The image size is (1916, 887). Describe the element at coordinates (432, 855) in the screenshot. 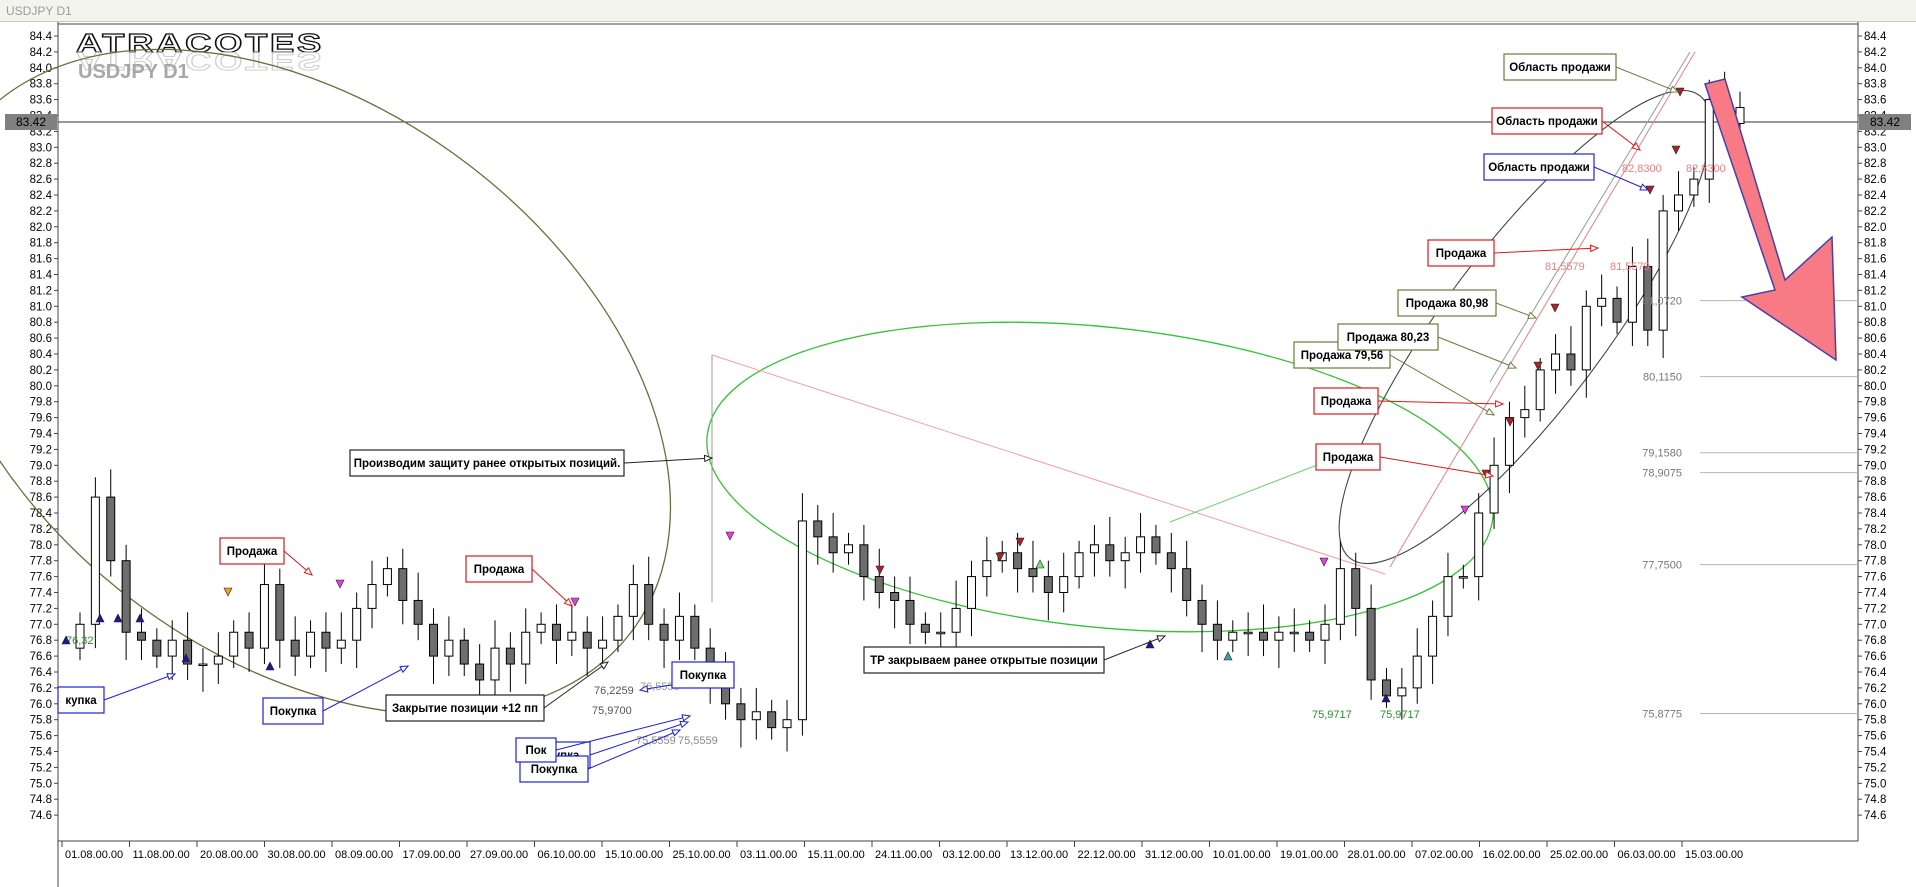

I see `x-tick-label: 17.09.00.00` at that location.